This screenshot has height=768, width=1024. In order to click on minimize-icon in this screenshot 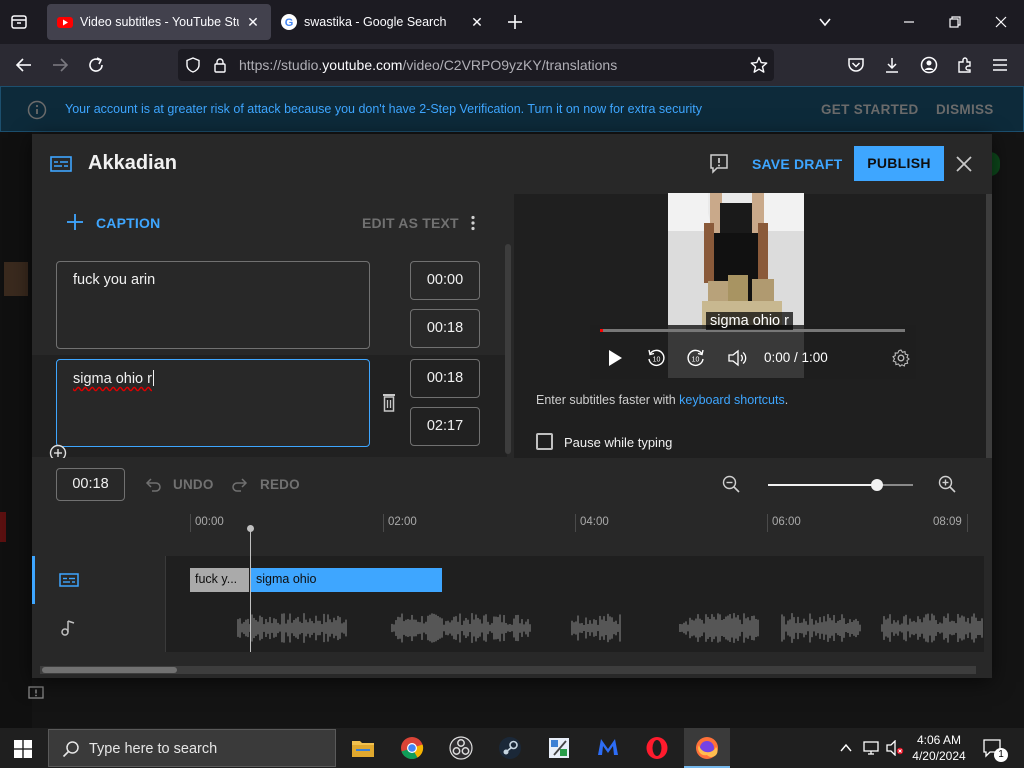, I will do `click(909, 22)`.